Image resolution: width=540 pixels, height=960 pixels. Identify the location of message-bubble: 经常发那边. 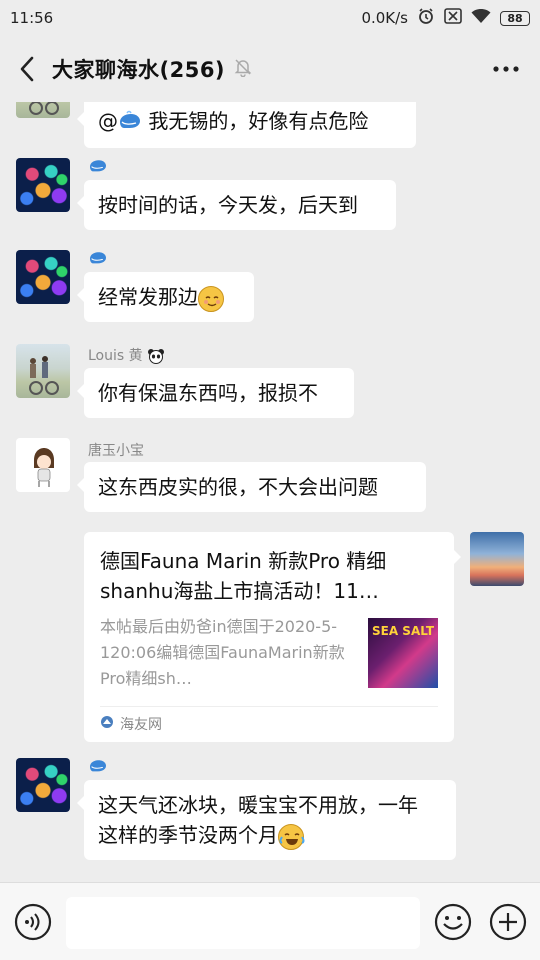
(165, 297).